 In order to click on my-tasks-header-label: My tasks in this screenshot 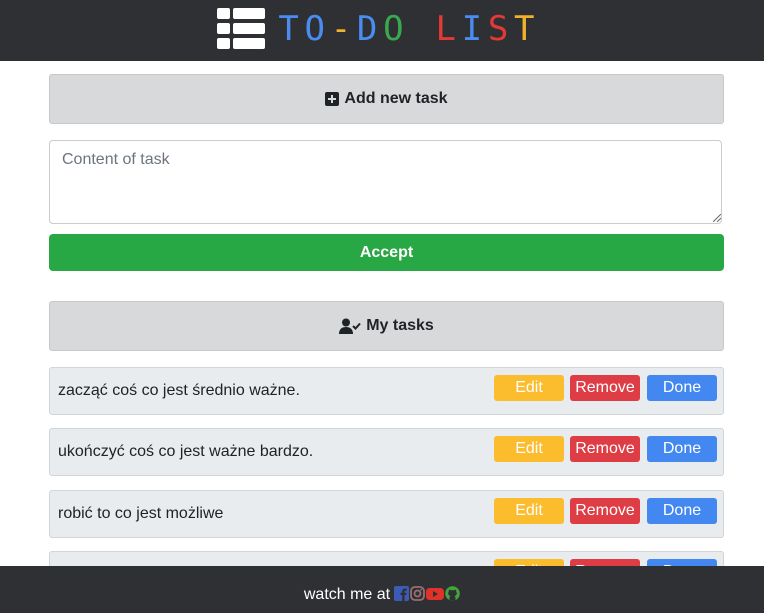, I will do `click(400, 325)`.